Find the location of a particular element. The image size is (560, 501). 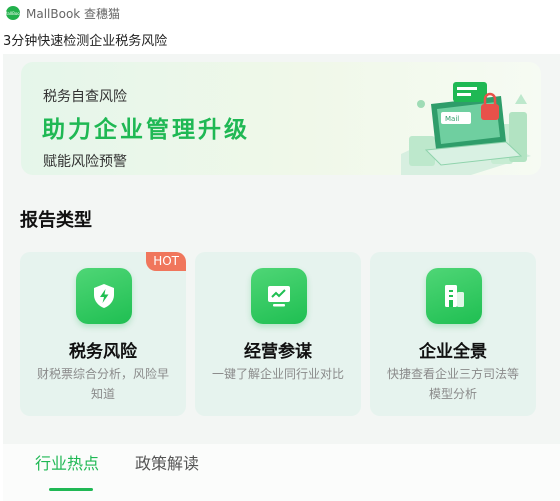

building-icon is located at coordinates (454, 296).